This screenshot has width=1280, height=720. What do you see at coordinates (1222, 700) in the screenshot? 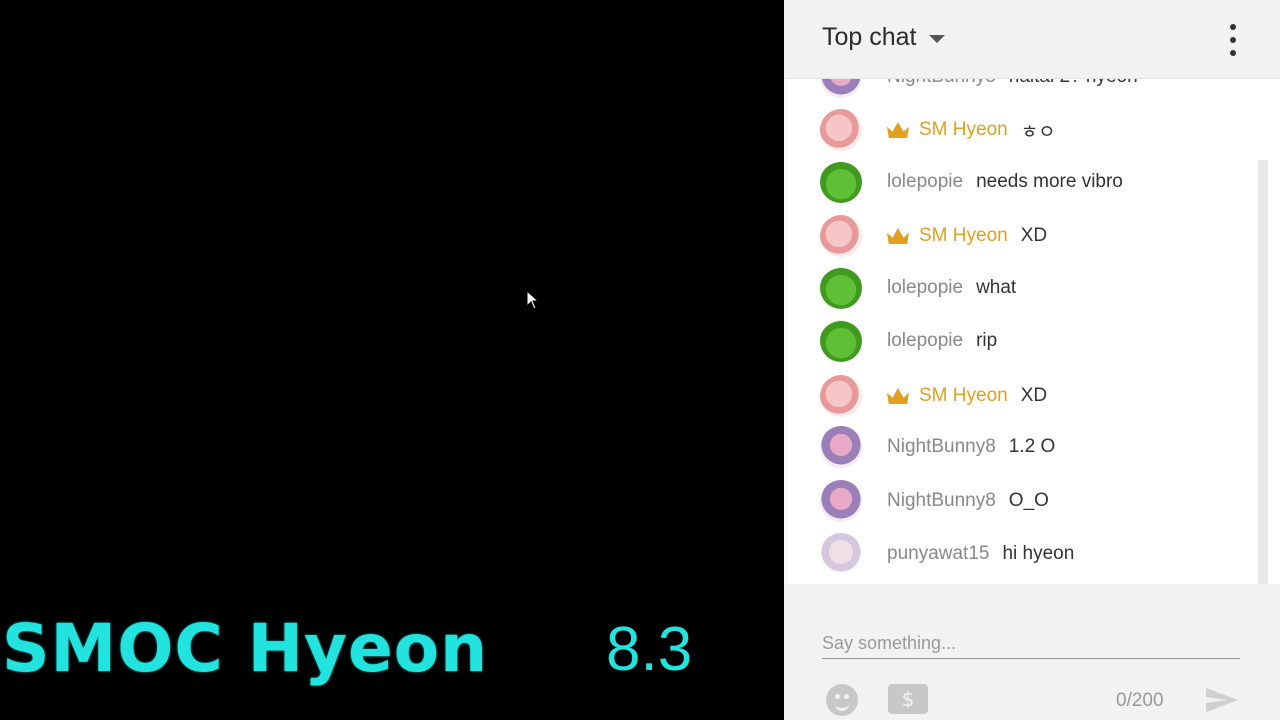
I see `send-icon` at bounding box center [1222, 700].